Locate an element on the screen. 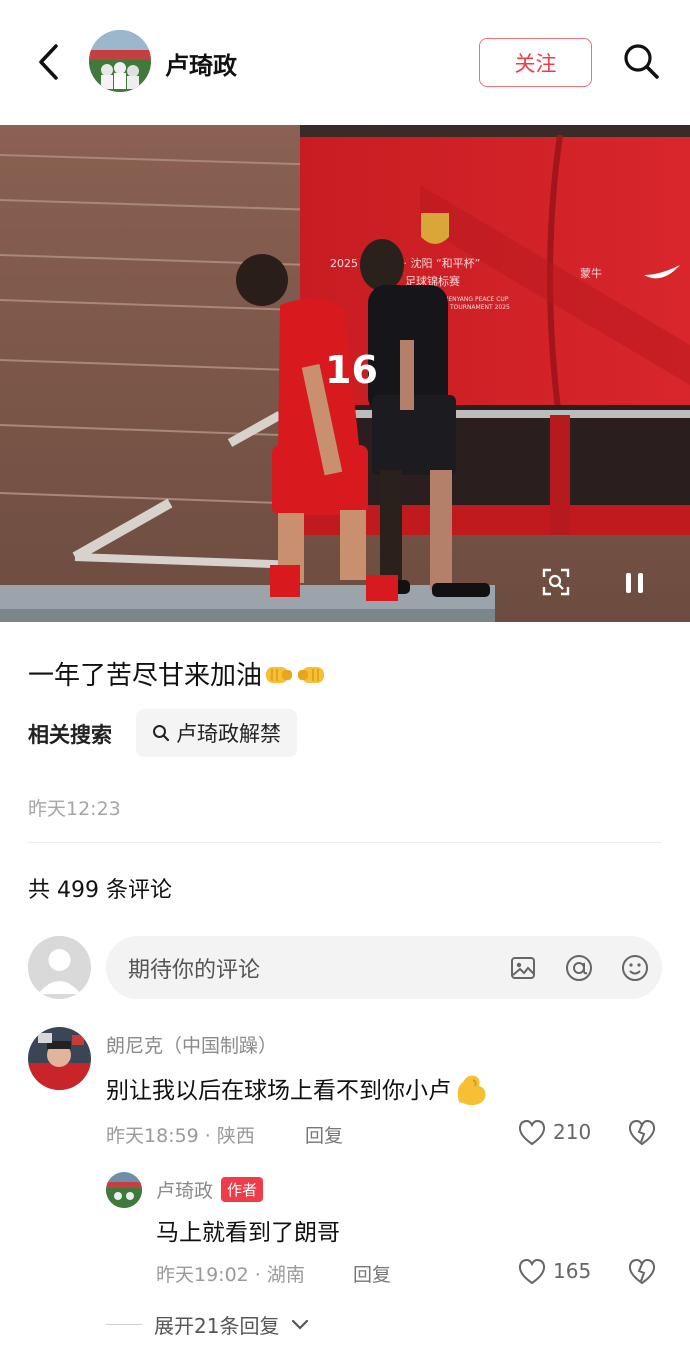 Image resolution: width=690 pixels, height=1357 pixels. reply-author-name: 卢琦政 is located at coordinates (185, 1191).